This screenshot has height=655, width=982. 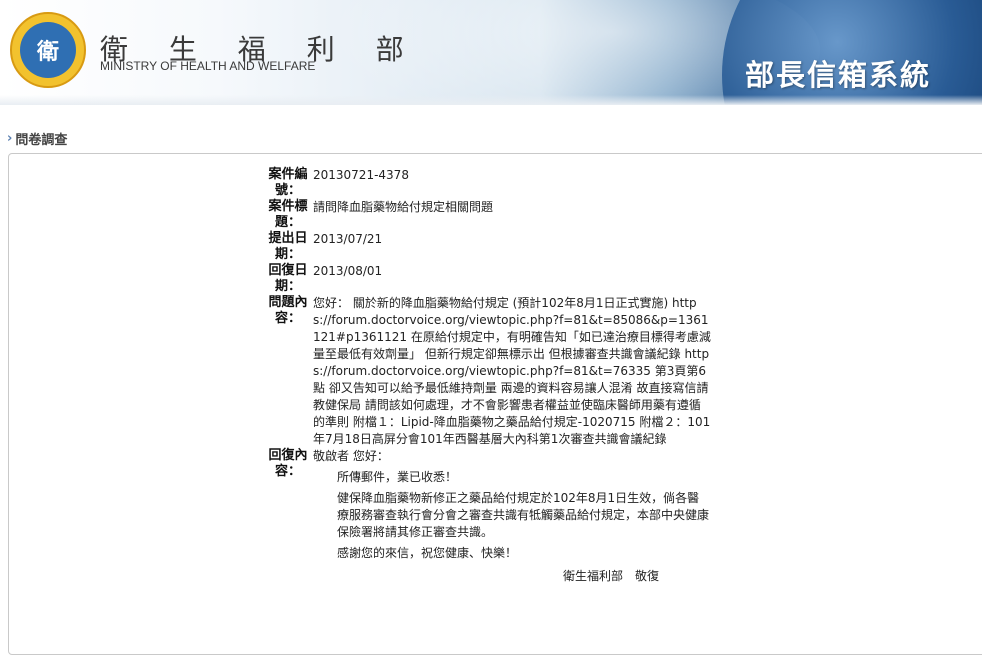 What do you see at coordinates (838, 75) in the screenshot?
I see `system-title: 部長信箱系統` at bounding box center [838, 75].